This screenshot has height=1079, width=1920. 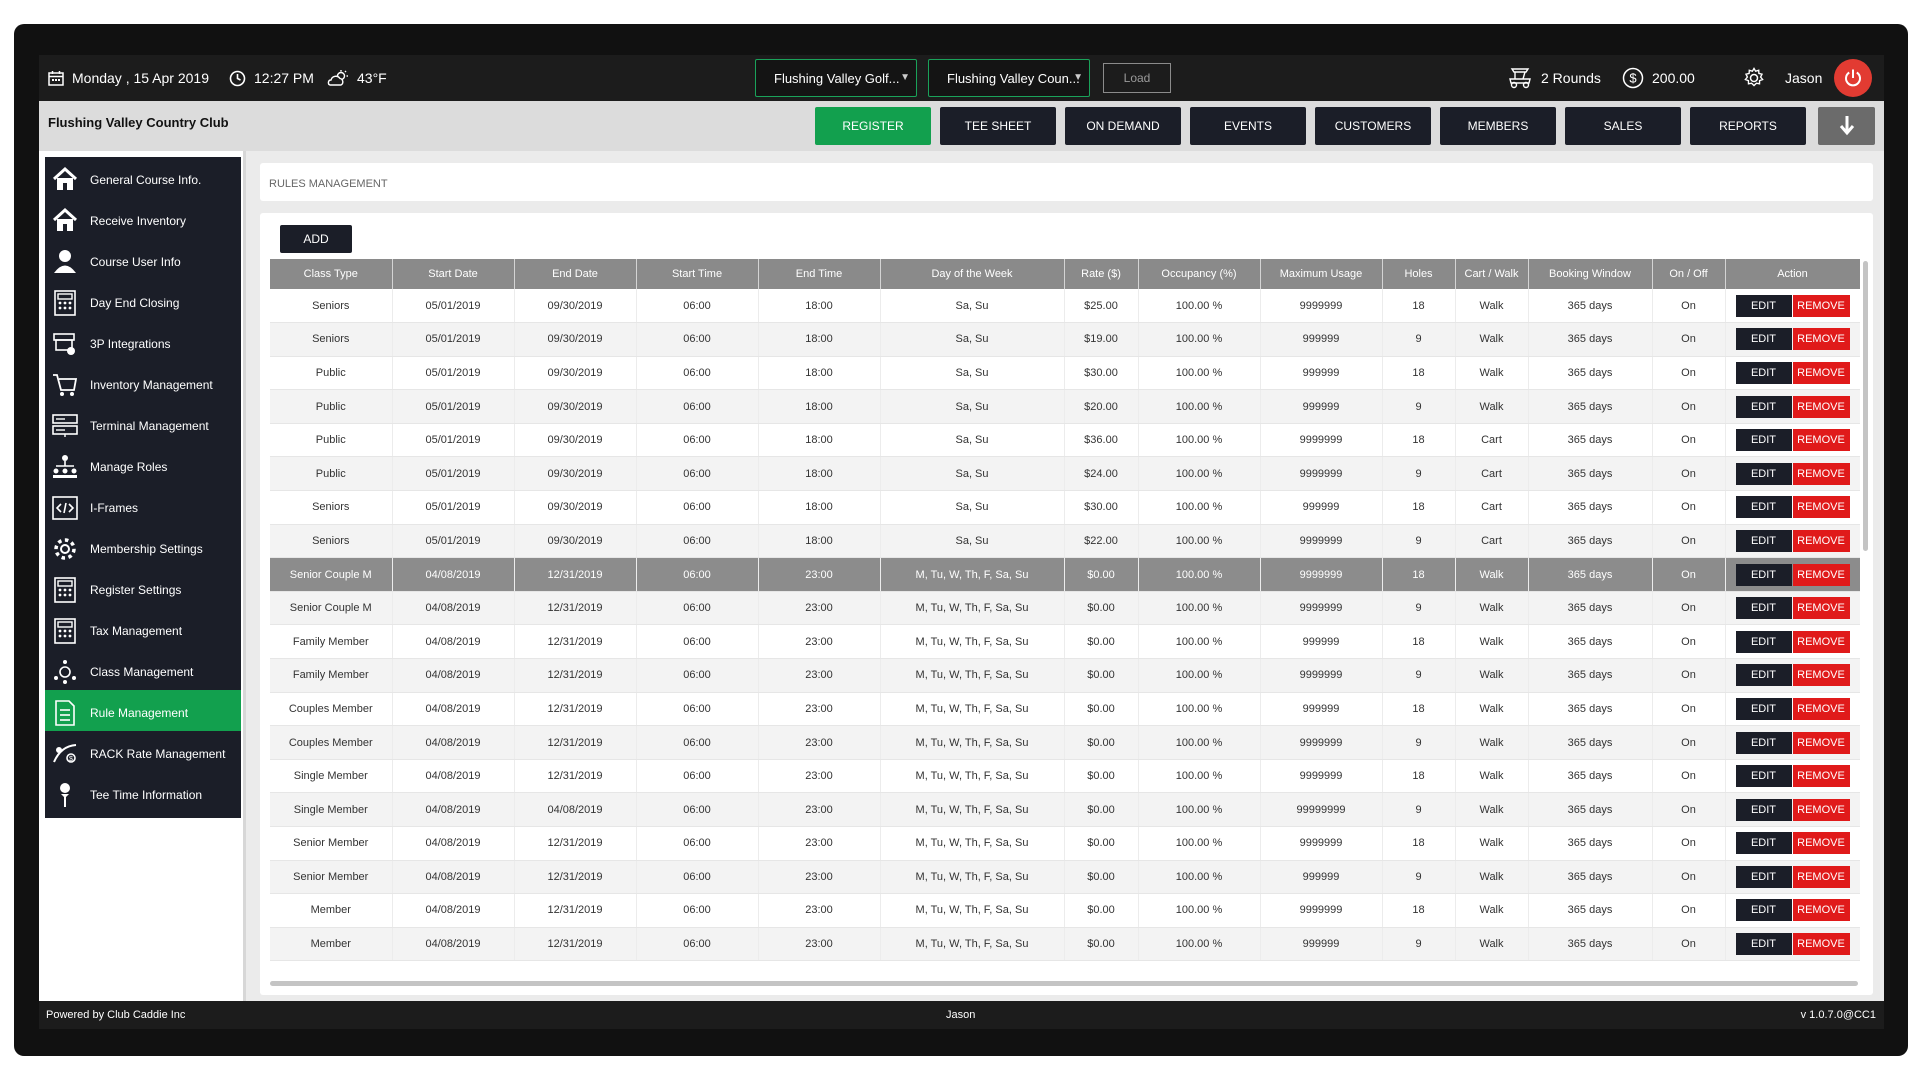 What do you see at coordinates (143, 549) in the screenshot?
I see `sidebar-item-membership-settings: Membership Settings` at bounding box center [143, 549].